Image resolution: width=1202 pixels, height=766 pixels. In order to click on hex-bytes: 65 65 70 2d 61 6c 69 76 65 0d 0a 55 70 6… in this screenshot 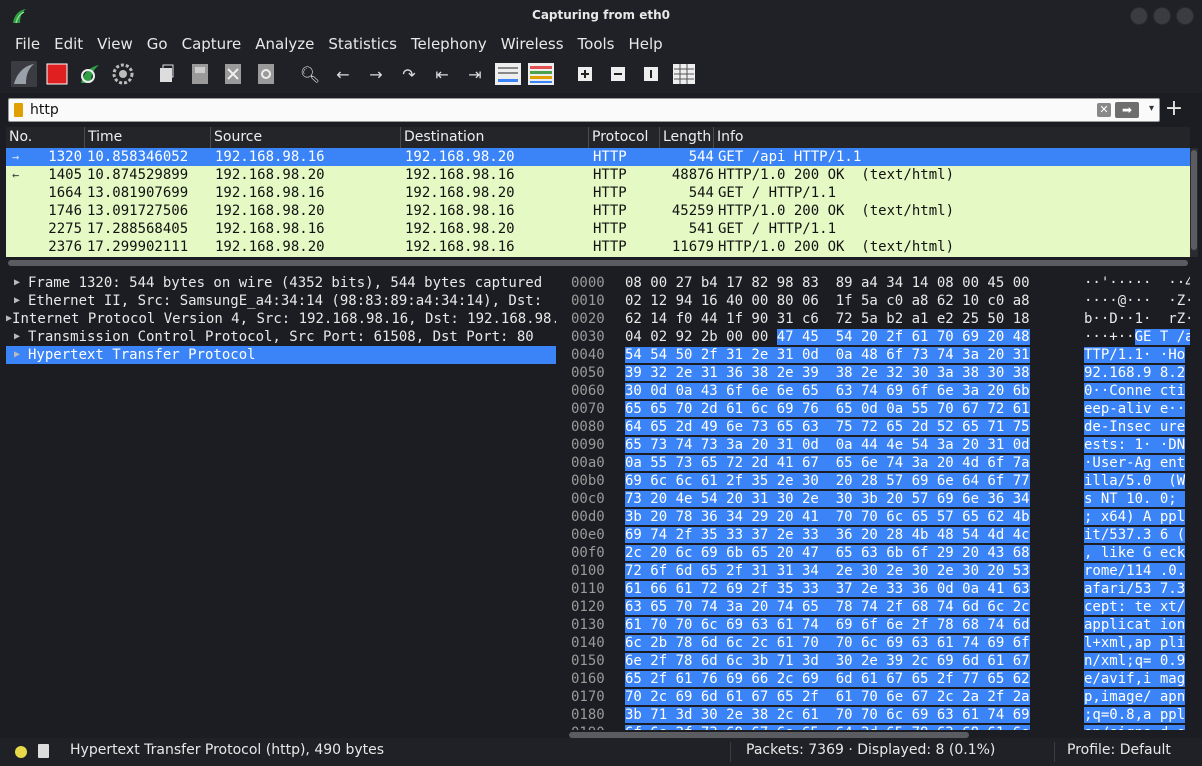, I will do `click(841, 409)`.